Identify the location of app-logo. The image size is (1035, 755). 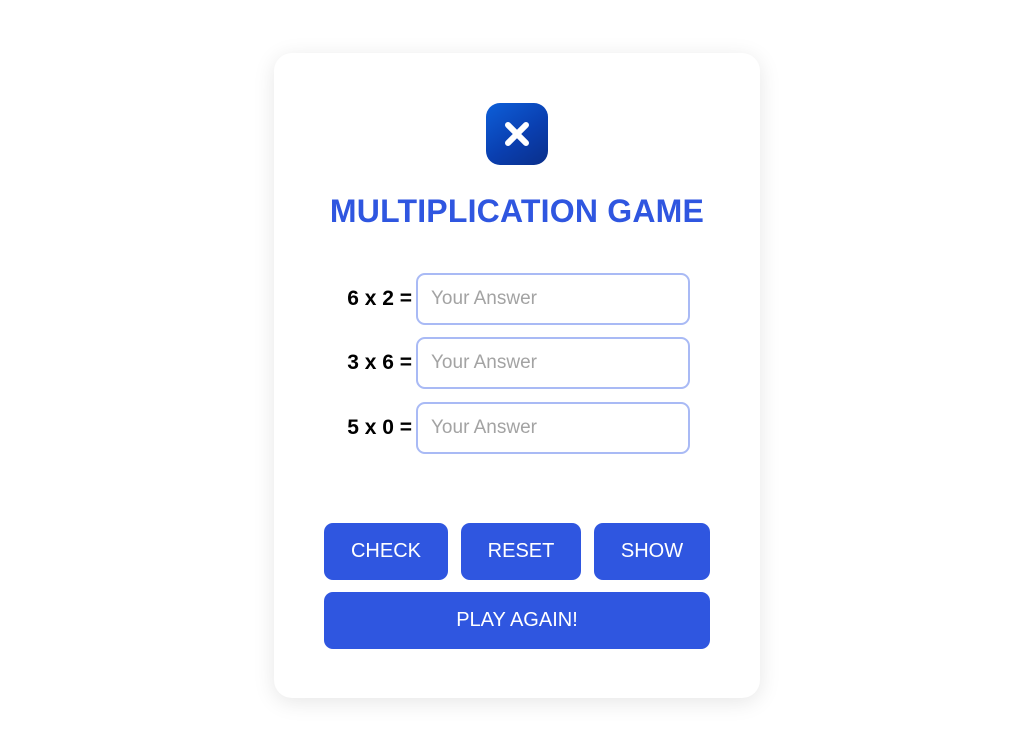
(517, 134).